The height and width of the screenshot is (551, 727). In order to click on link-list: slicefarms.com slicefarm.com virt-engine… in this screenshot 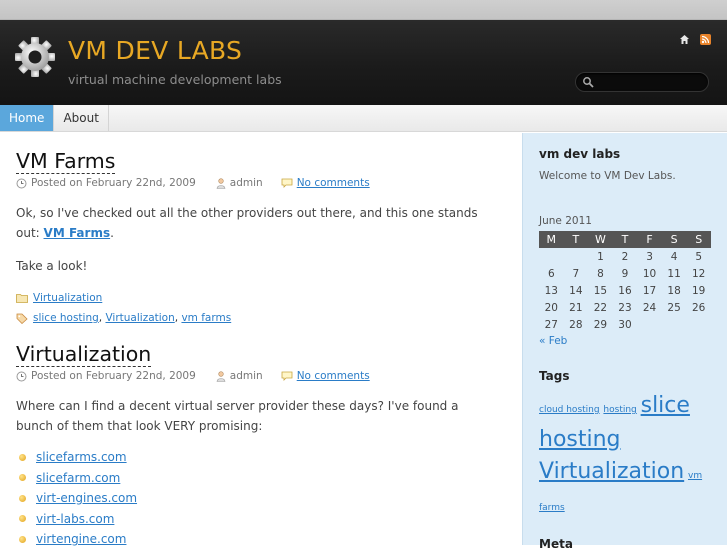, I will do `click(269, 498)`.